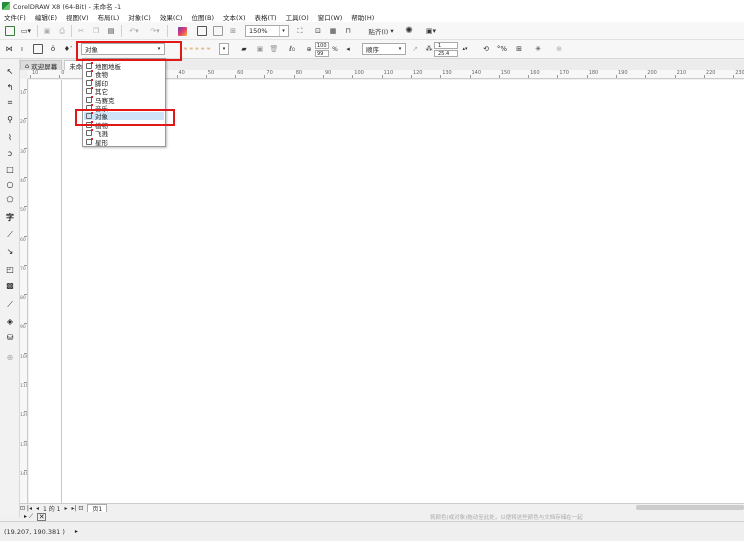  Describe the element at coordinates (274, 49) in the screenshot. I see `delete-icon: 🗑` at that location.